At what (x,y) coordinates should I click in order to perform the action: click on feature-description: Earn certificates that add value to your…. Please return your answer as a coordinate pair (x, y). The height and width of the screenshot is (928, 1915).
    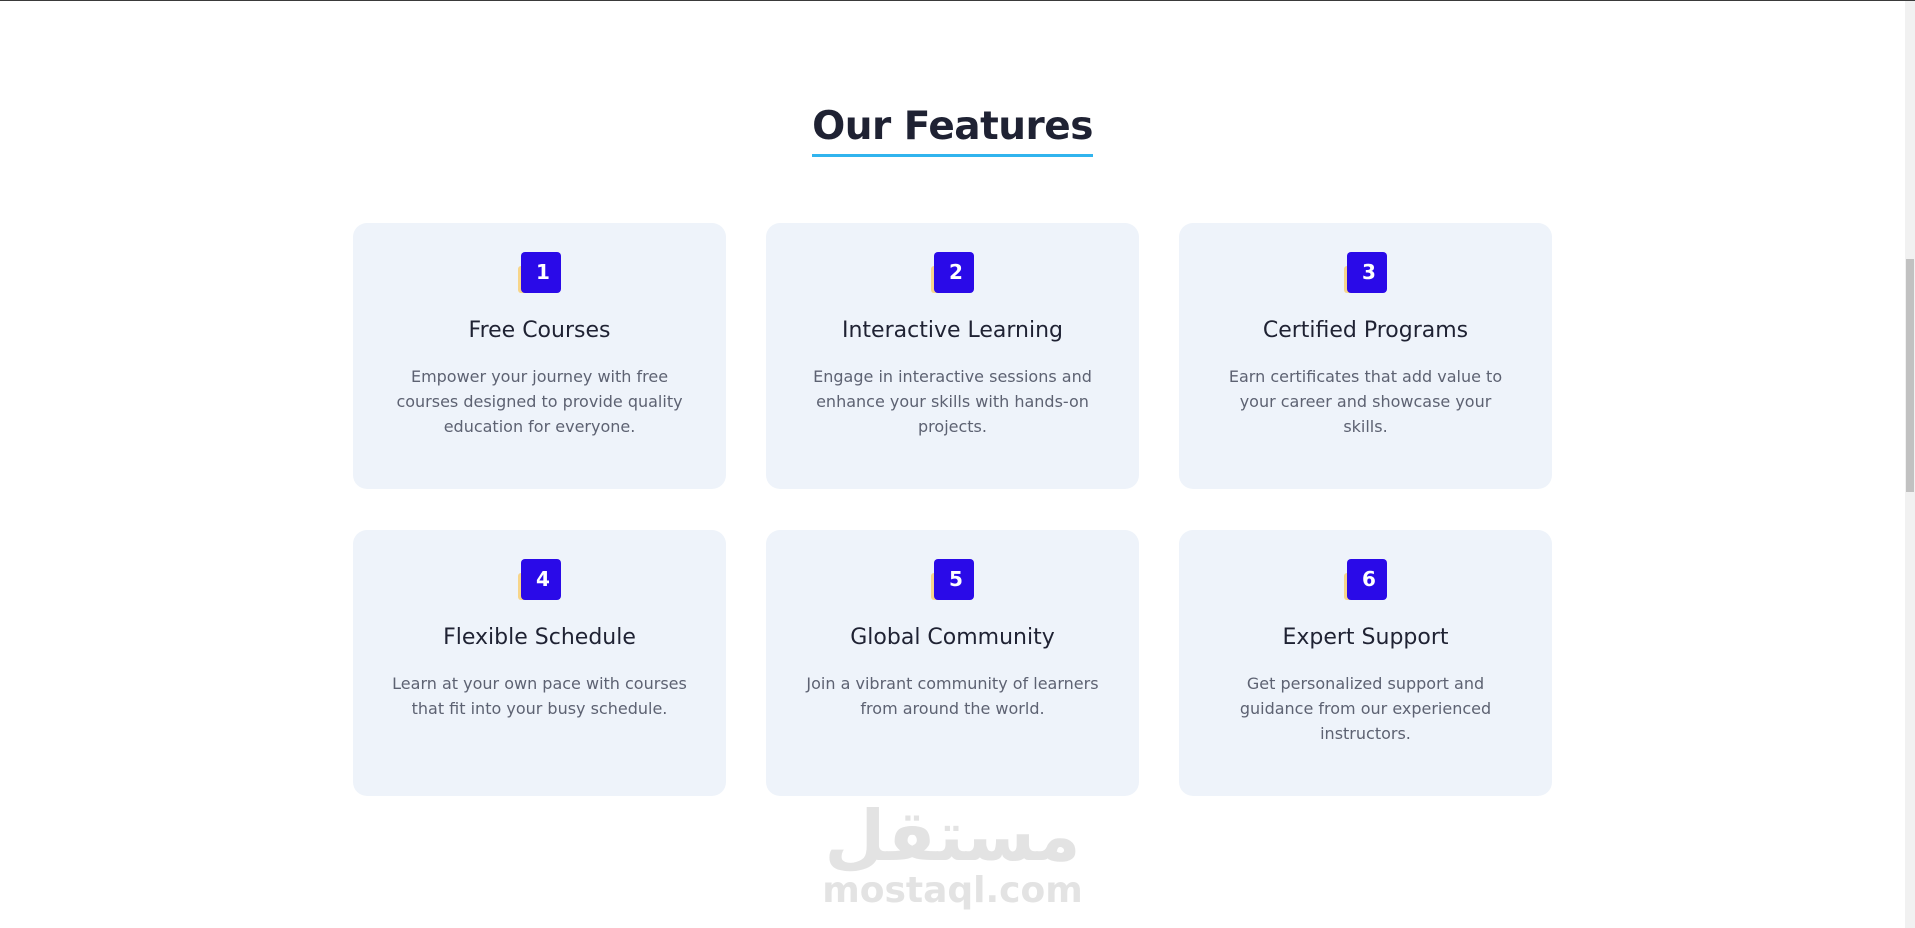
    Looking at the image, I should click on (1365, 401).